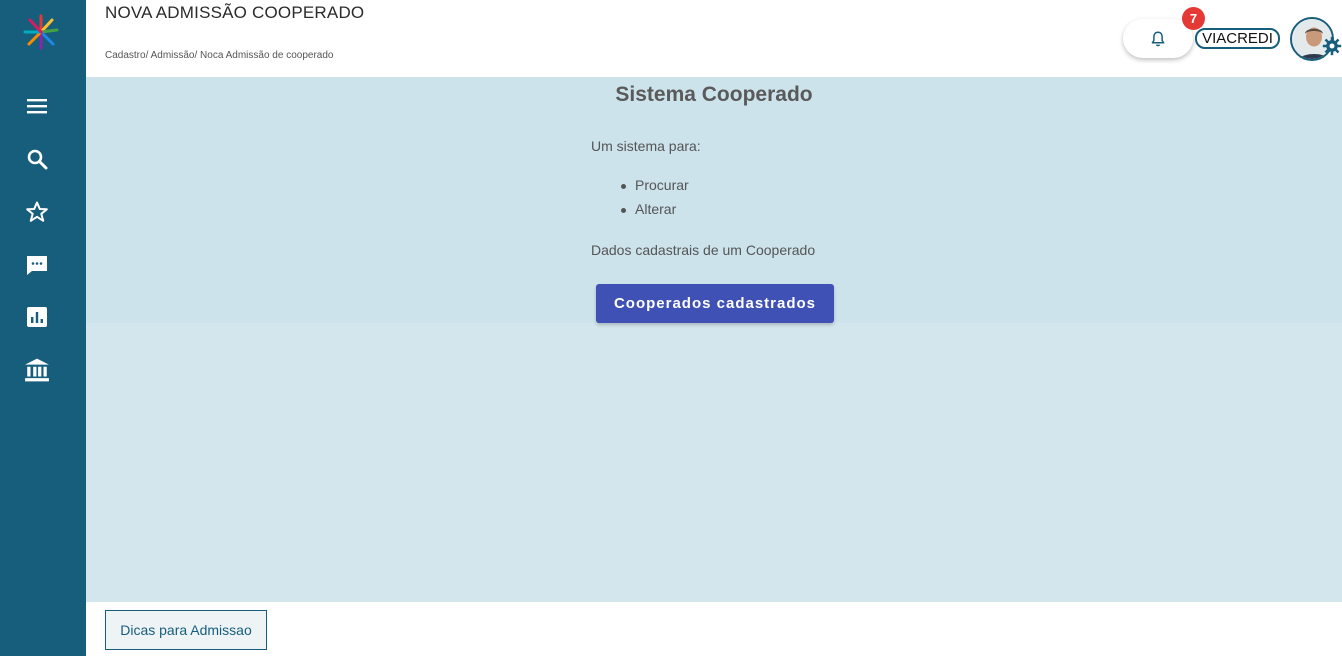 This screenshot has height=656, width=1342. I want to click on cooperative-logo, so click(41, 32).